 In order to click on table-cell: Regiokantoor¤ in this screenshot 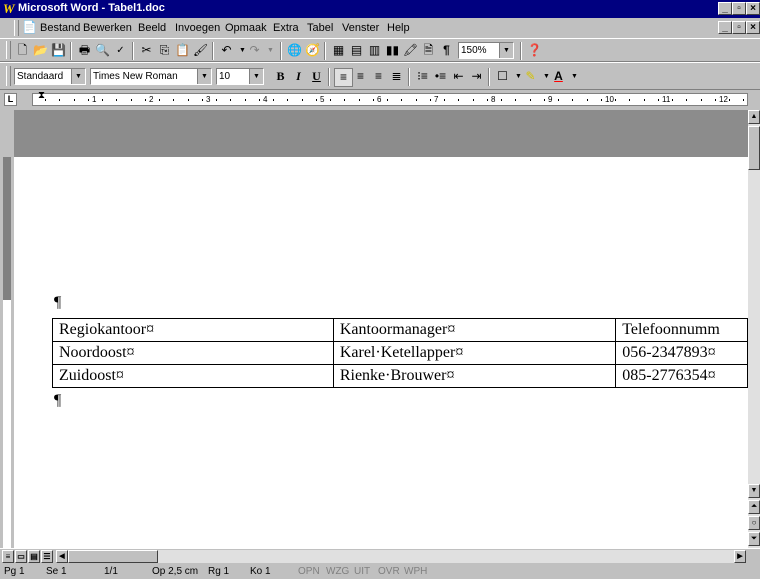, I will do `click(193, 330)`.